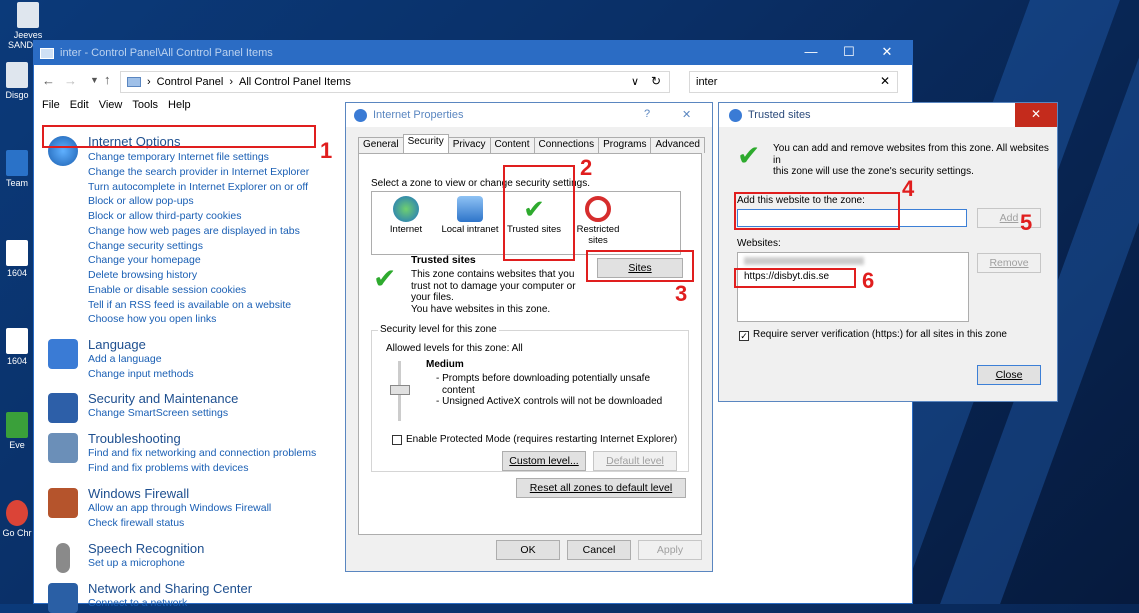  I want to click on zone-heading: Trusted sites, so click(443, 260).